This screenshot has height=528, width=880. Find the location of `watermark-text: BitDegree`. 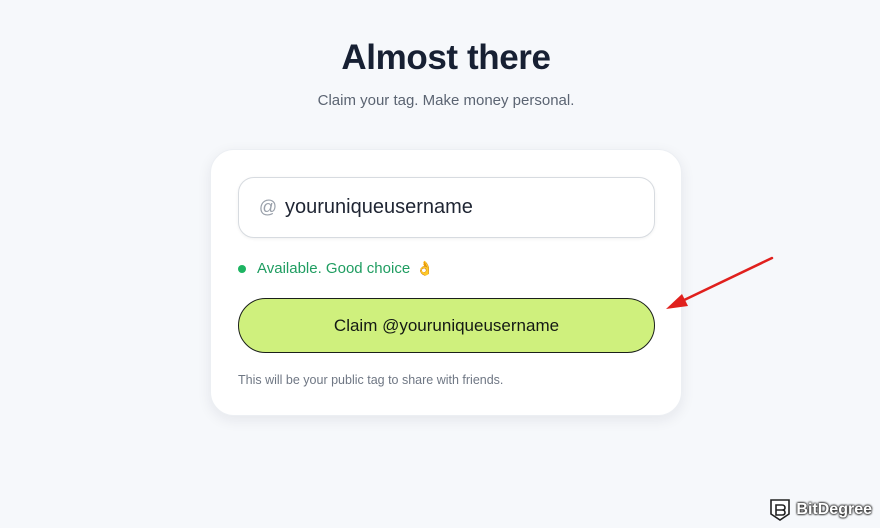

watermark-text: BitDegree is located at coordinates (834, 509).